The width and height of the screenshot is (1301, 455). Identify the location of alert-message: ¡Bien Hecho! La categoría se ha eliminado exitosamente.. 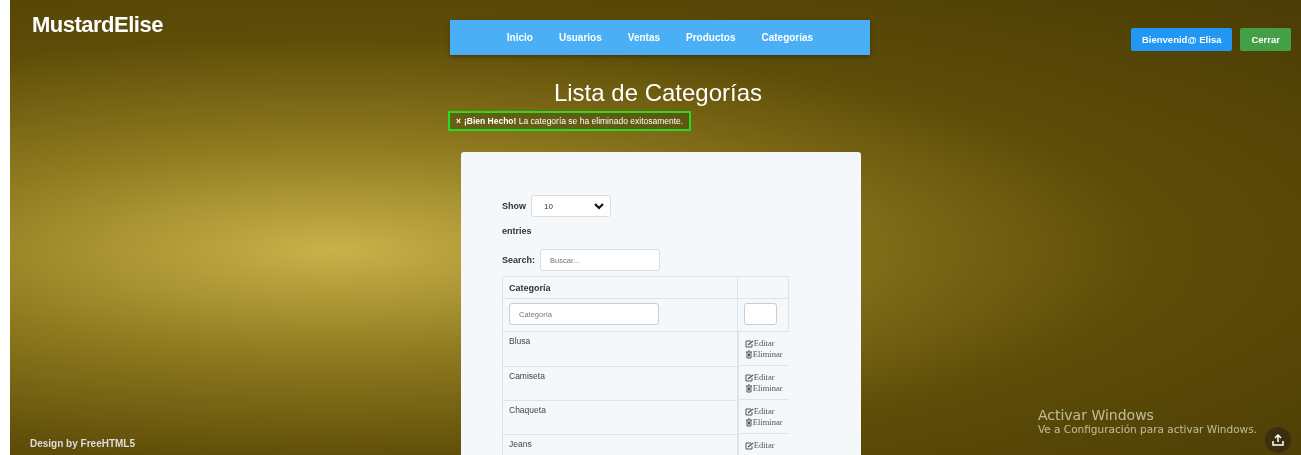
(573, 121).